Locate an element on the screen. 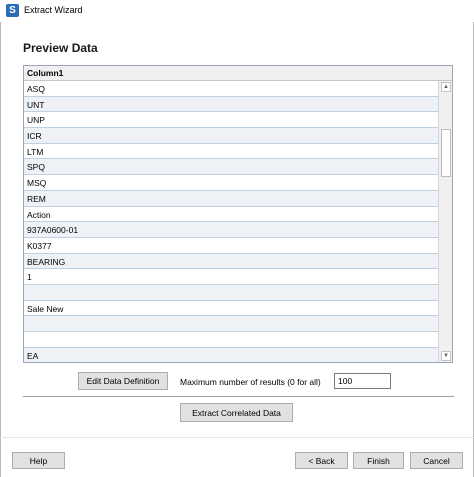  cell-value: SPQ is located at coordinates (36, 167).